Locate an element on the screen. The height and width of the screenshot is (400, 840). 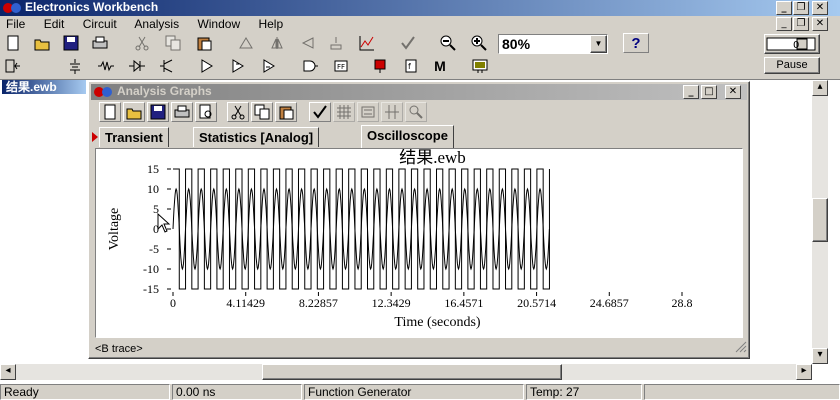
y-axis-label: Voltage is located at coordinates (114, 229).